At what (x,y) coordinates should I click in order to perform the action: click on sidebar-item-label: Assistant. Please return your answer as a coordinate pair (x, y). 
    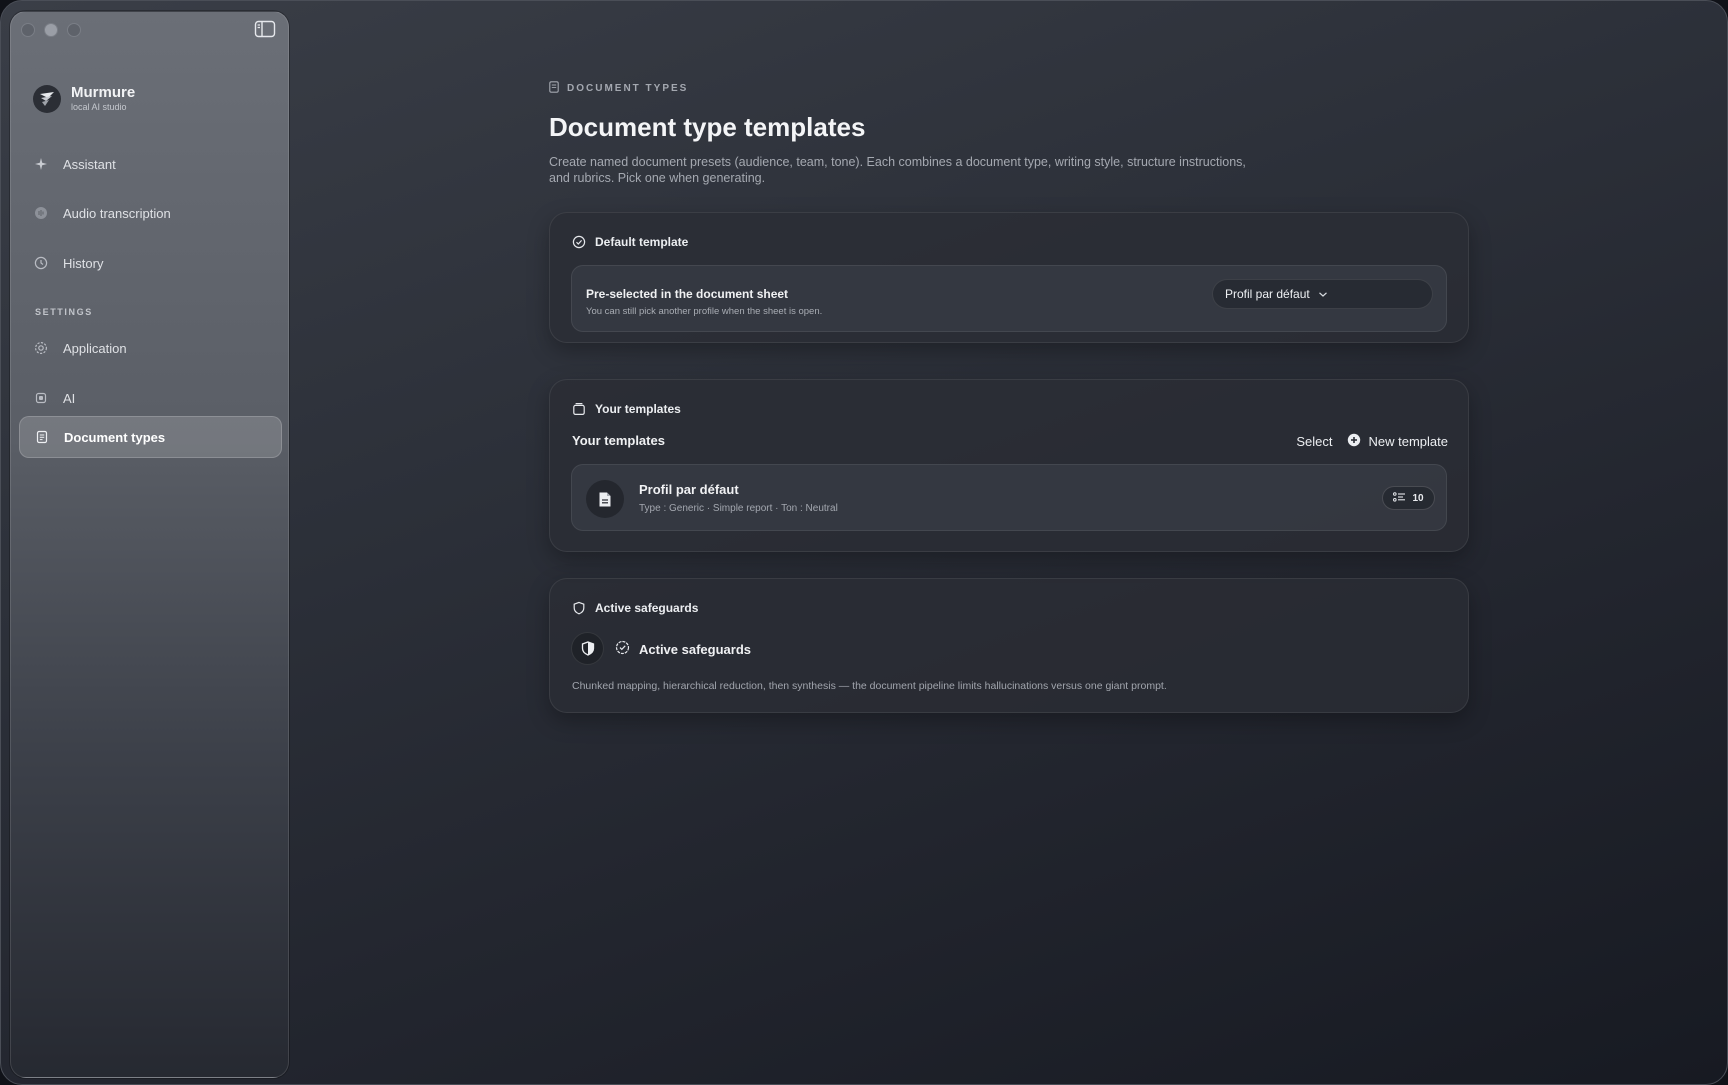
    Looking at the image, I should click on (89, 164).